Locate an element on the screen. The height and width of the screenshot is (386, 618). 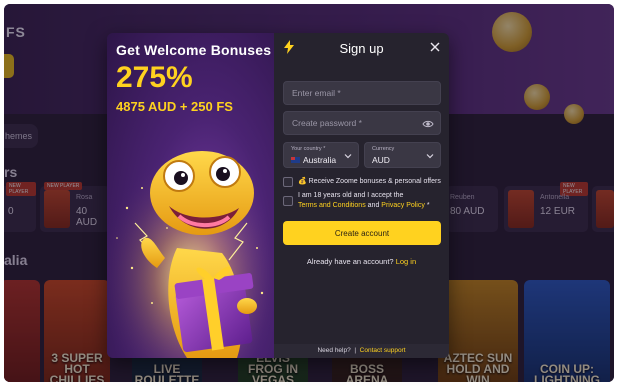
password-field is located at coordinates (362, 123).